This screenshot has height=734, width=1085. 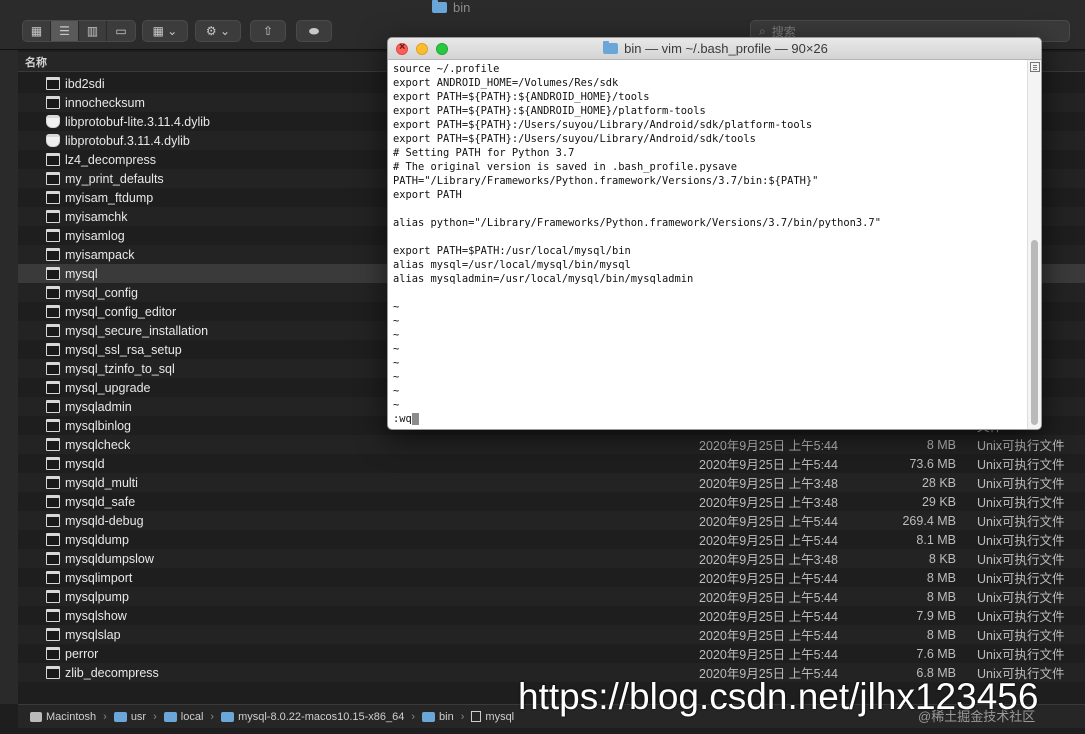 I want to click on path-item-label: Macintosh, so click(x=71, y=716).